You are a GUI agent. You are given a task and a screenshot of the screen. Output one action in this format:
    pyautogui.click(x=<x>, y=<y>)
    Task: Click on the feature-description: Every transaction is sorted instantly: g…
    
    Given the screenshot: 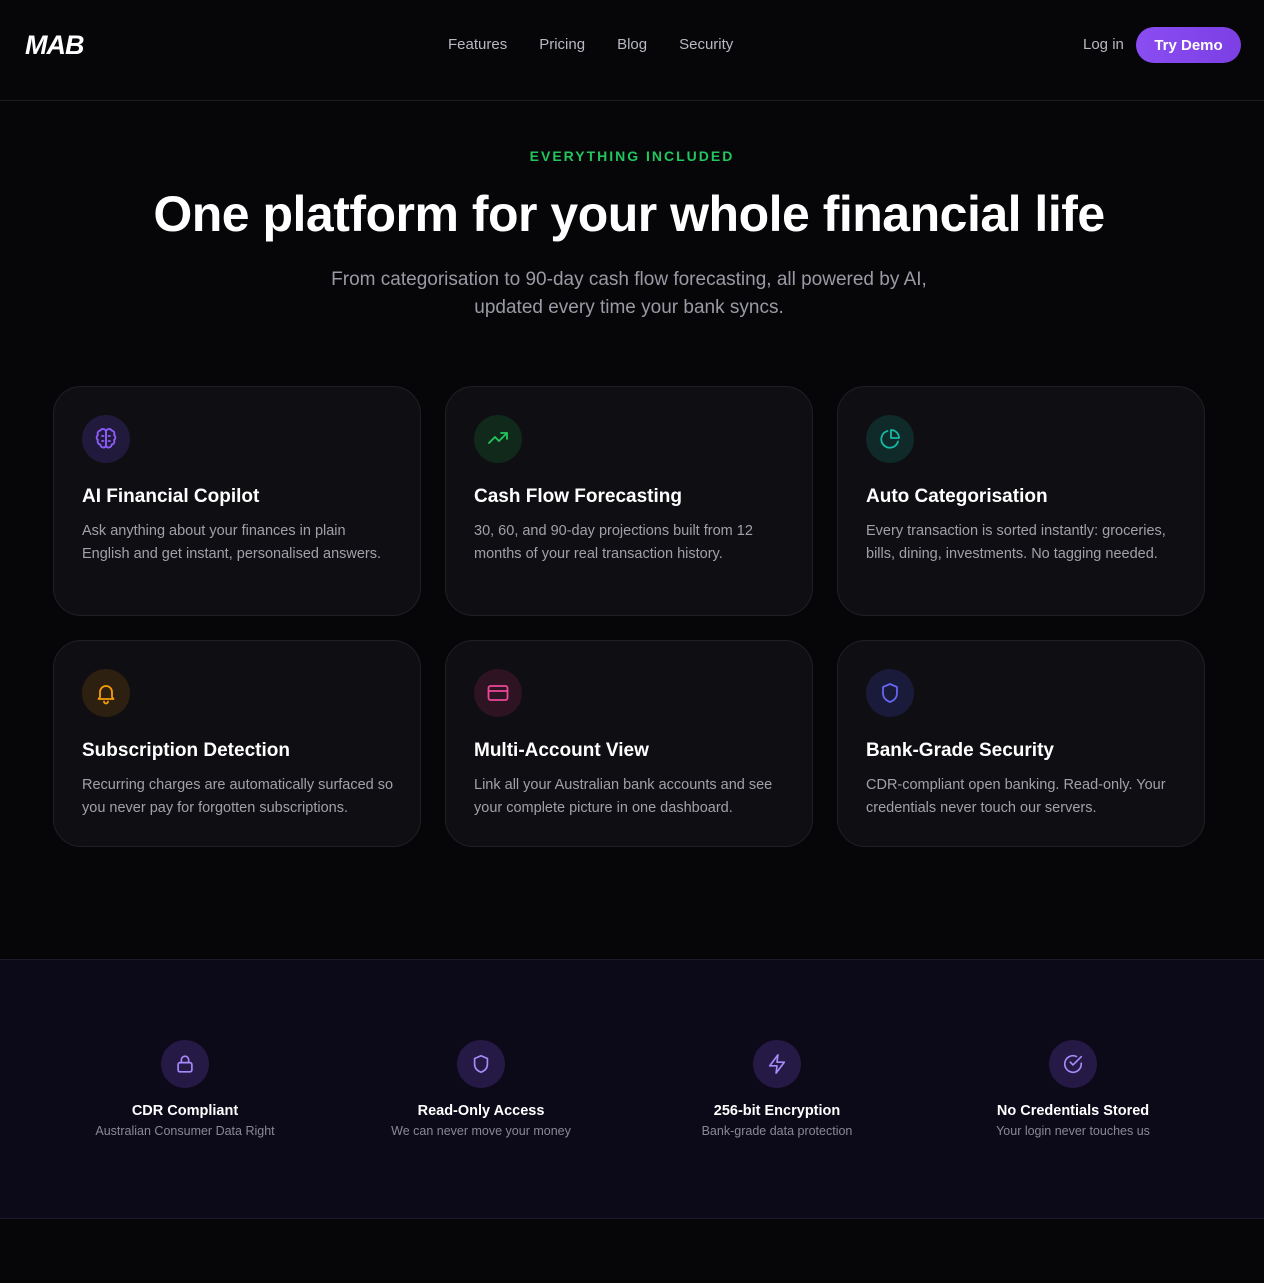 What is the action you would take?
    pyautogui.click(x=1016, y=542)
    